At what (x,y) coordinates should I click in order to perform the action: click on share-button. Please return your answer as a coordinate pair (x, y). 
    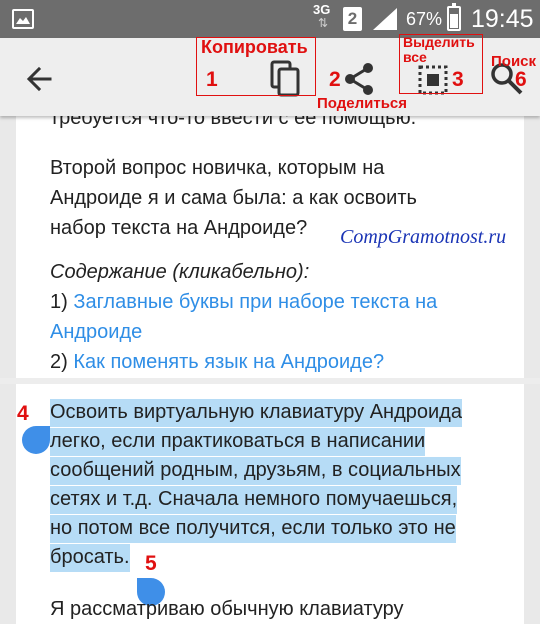
    Looking at the image, I should click on (360, 79).